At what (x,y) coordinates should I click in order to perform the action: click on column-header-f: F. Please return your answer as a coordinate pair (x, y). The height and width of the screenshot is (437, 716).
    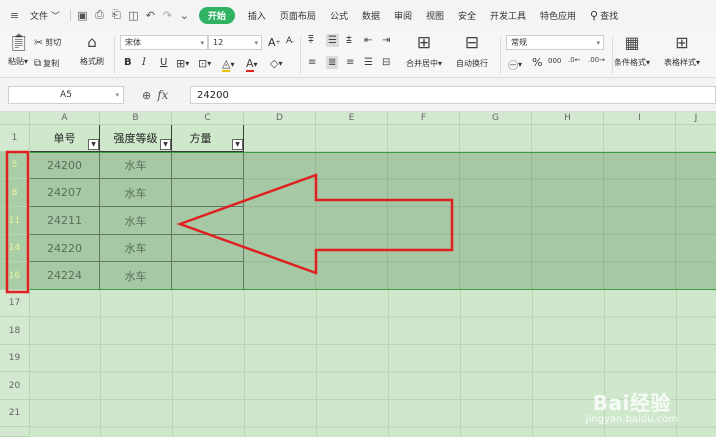
    Looking at the image, I should click on (424, 118).